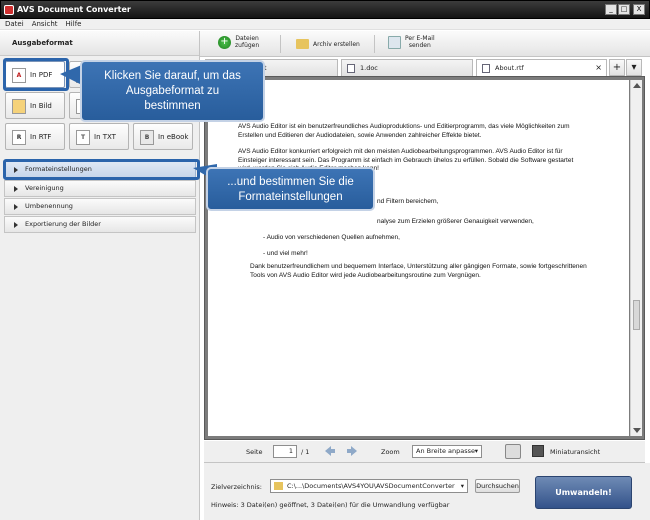  I want to click on scroll-down-icon, so click(637, 430).